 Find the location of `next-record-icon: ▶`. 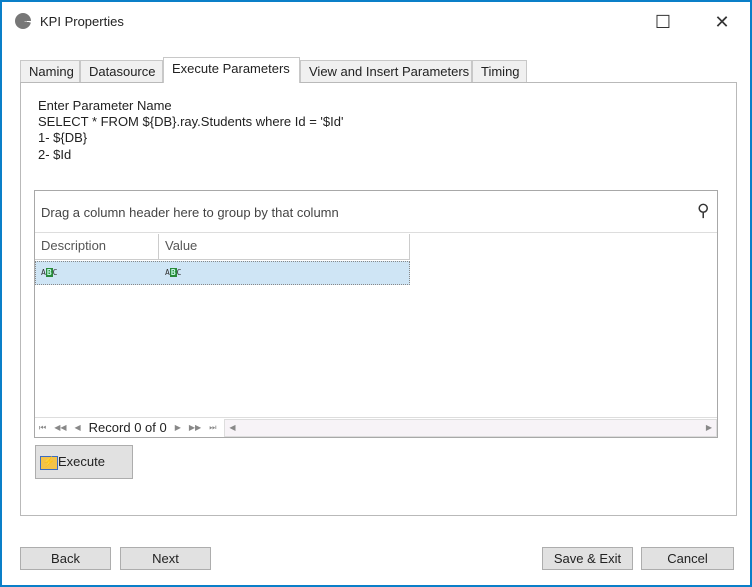

next-record-icon: ▶ is located at coordinates (178, 427).